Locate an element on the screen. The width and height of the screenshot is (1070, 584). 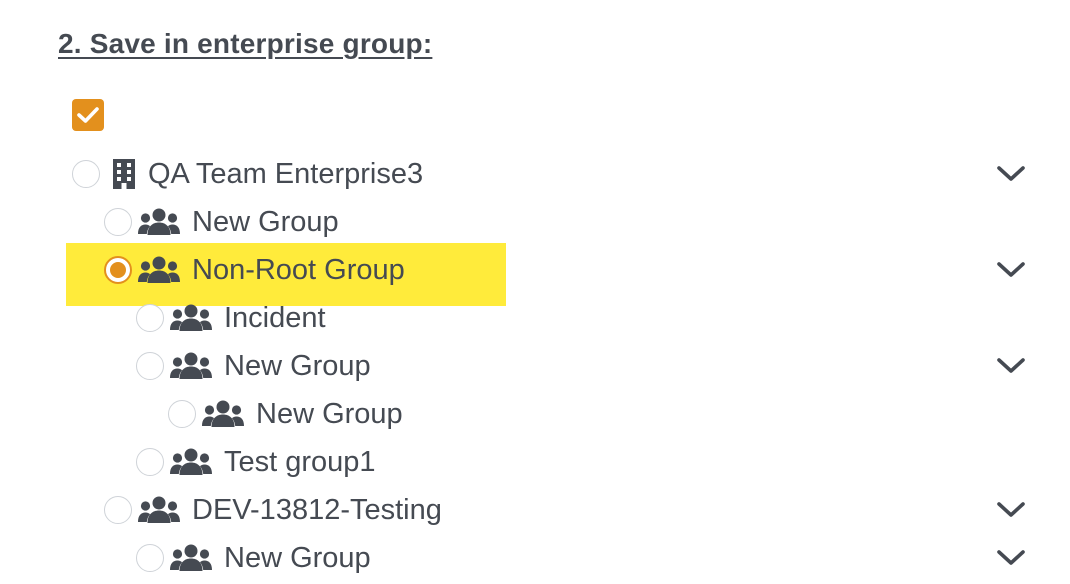
tree-node-label: Non-Root Group is located at coordinates (298, 270).